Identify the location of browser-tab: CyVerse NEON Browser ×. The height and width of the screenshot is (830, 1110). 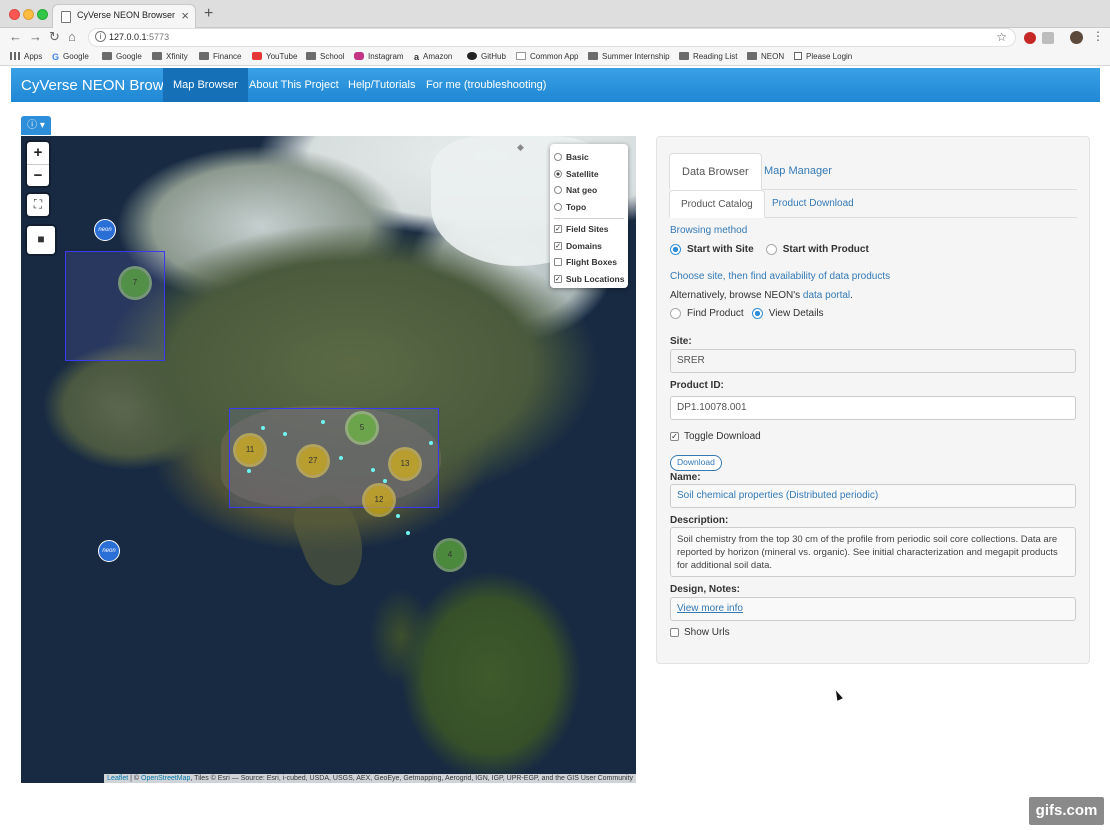
(124, 16).